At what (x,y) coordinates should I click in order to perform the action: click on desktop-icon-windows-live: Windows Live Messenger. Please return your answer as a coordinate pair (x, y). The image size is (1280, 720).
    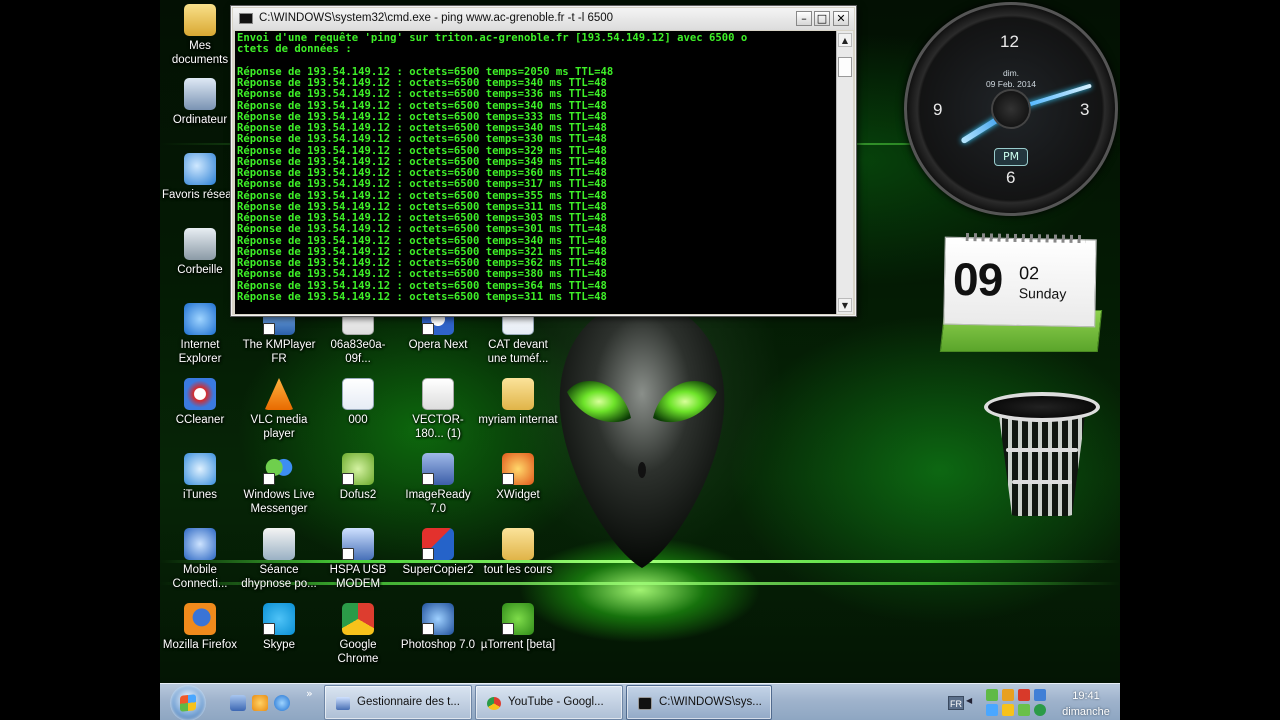
    Looking at the image, I should click on (279, 484).